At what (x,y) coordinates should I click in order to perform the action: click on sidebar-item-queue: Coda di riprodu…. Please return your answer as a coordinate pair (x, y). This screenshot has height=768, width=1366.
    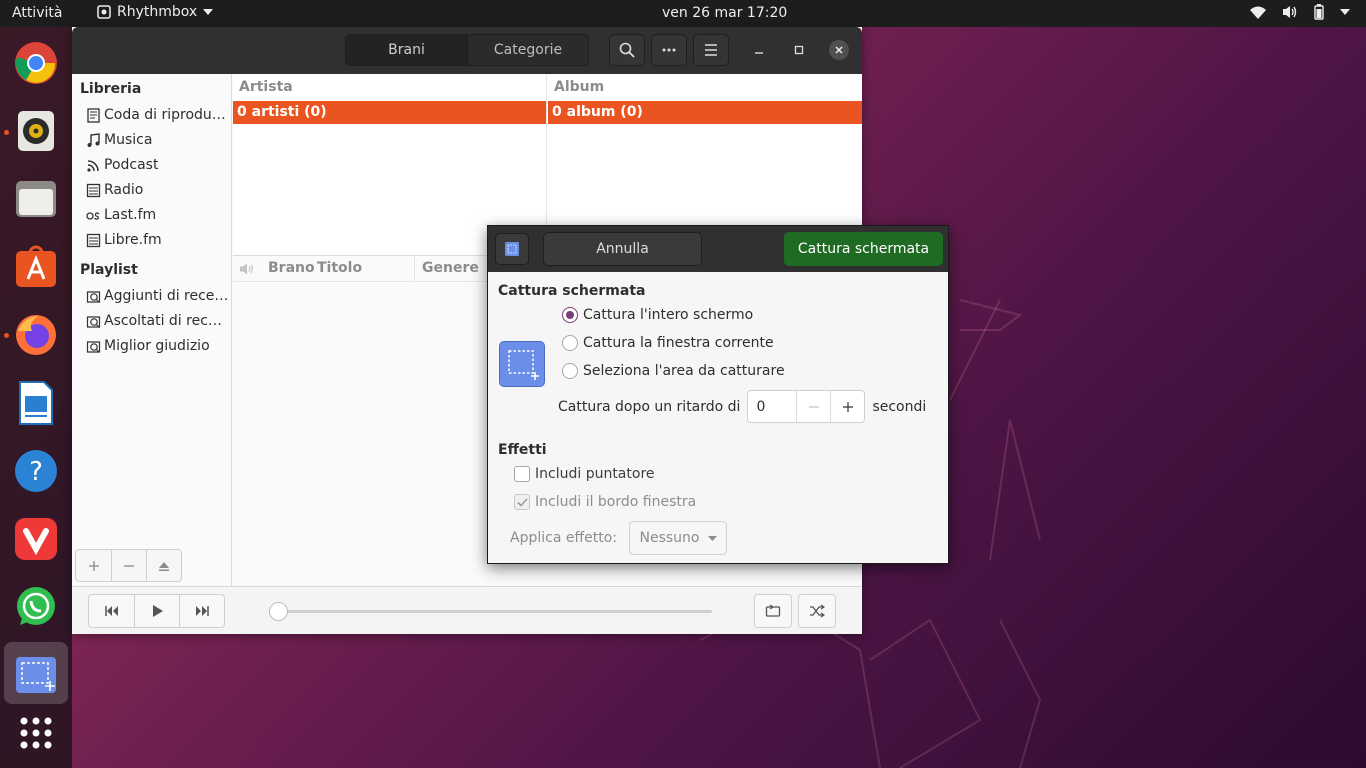
    Looking at the image, I should click on (158, 115).